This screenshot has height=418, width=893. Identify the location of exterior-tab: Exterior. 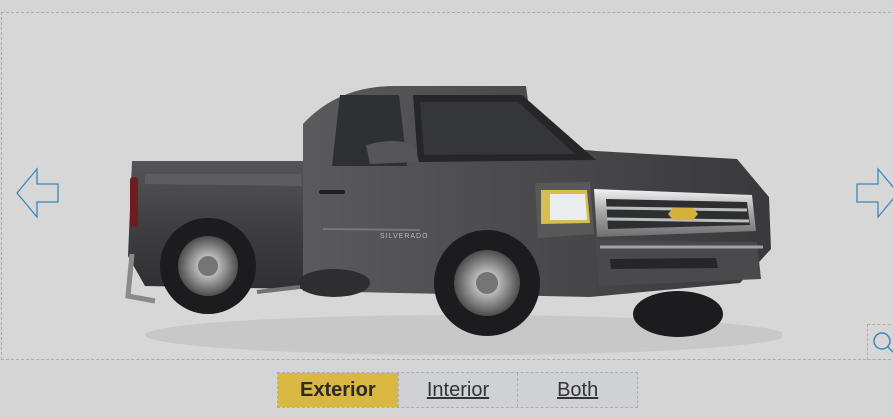
(338, 390).